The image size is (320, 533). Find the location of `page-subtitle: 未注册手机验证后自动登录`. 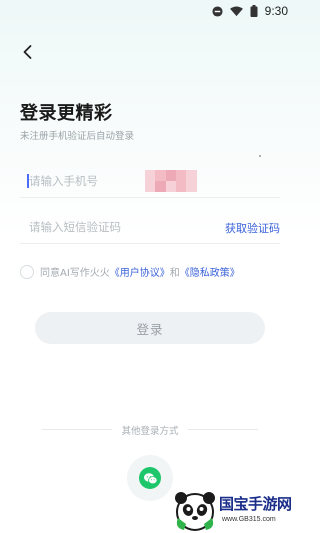

page-subtitle: 未注册手机验证后自动登录 is located at coordinates (77, 136).